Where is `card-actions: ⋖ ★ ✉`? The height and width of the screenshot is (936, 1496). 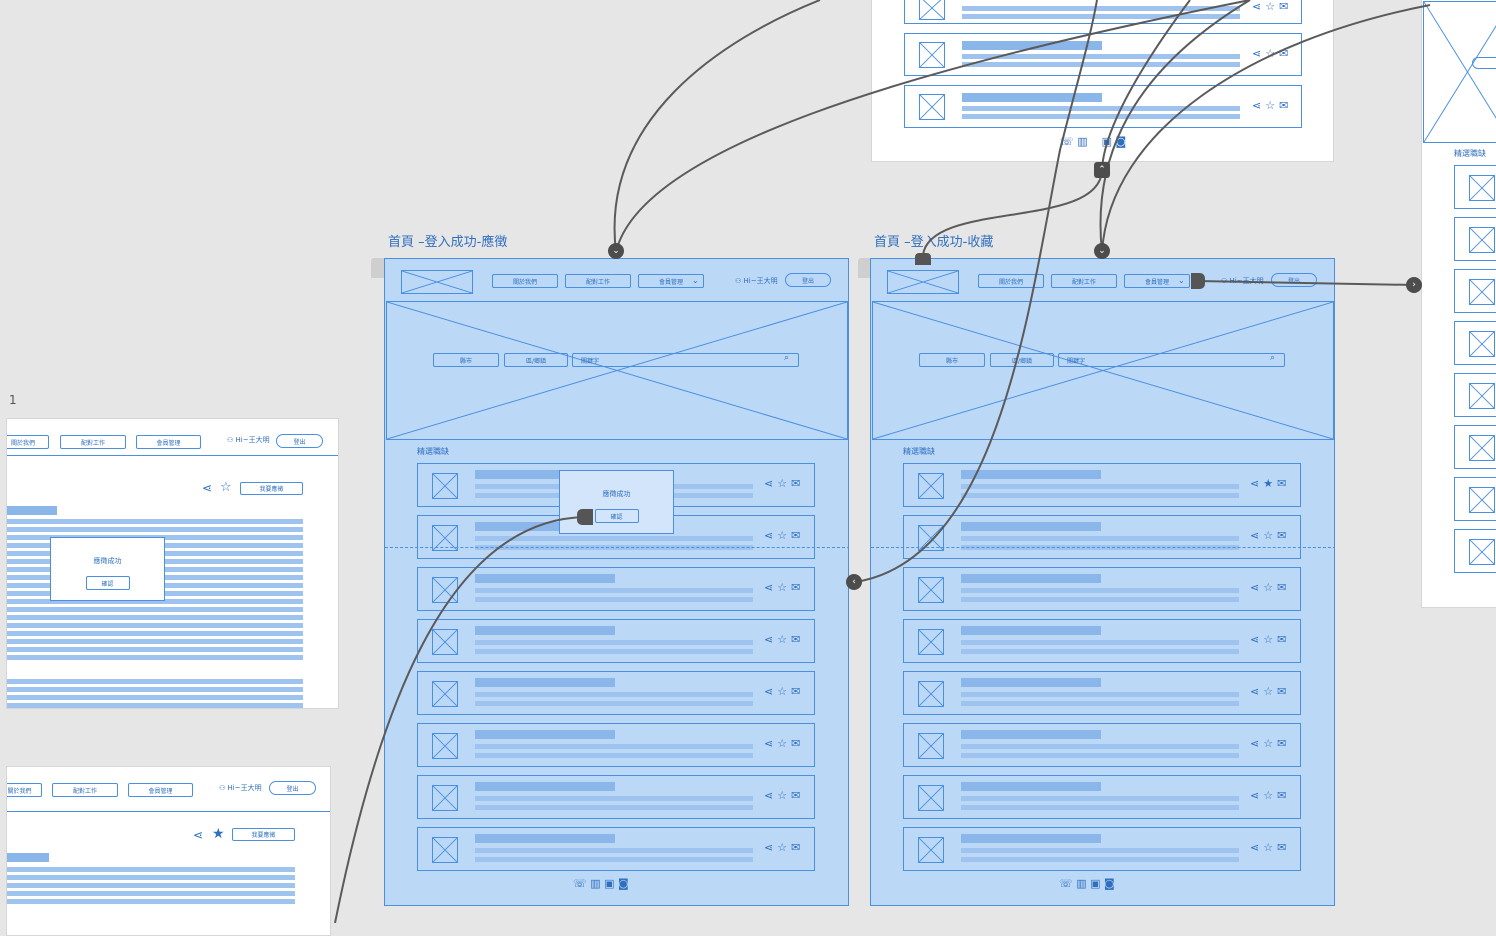 card-actions: ⋖ ★ ✉ is located at coordinates (1268, 483).